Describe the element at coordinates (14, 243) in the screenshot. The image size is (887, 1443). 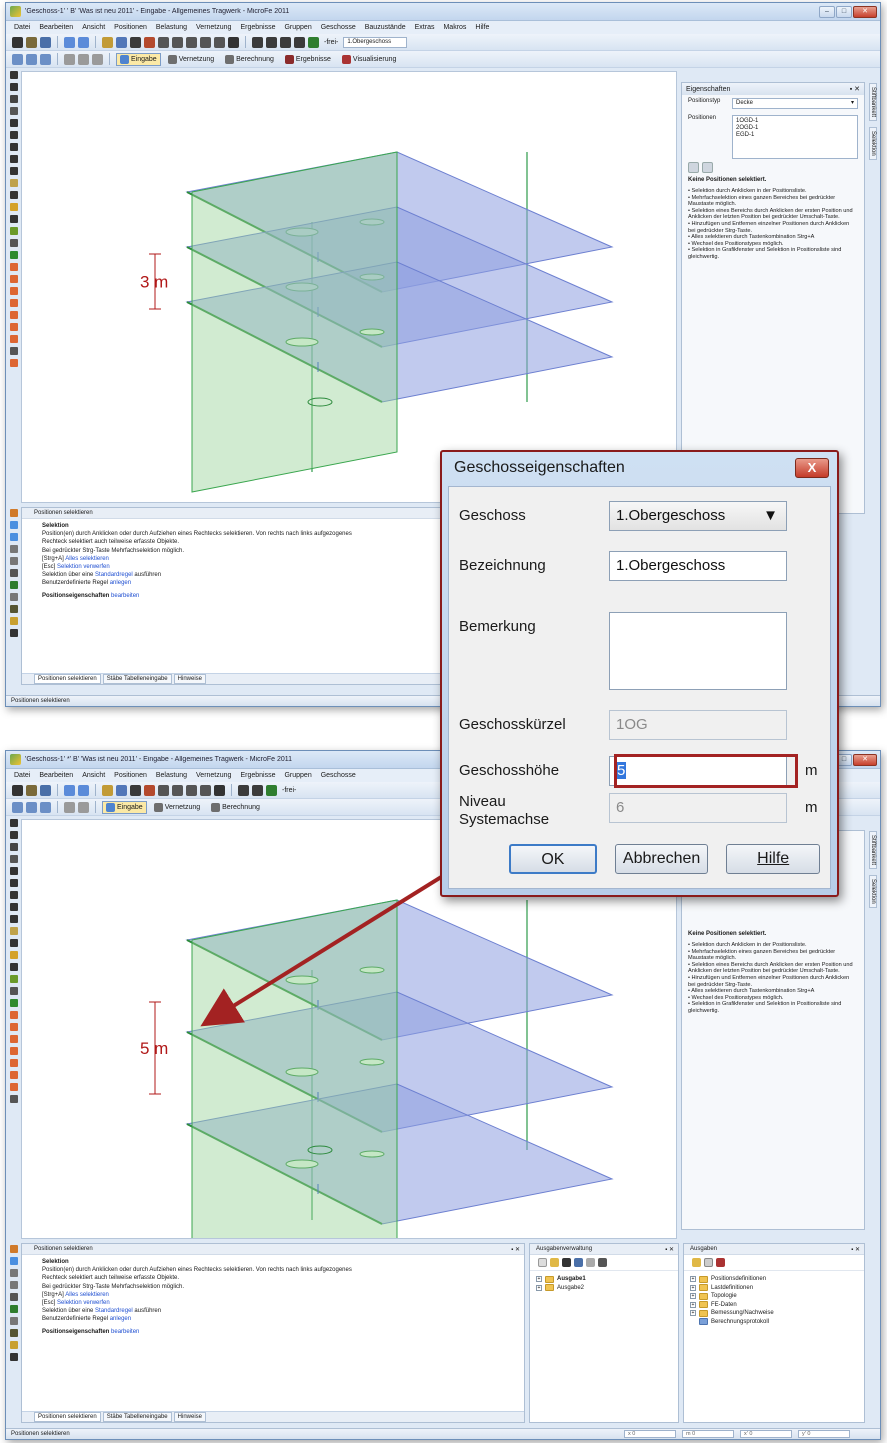
I see `hinge-icon` at that location.